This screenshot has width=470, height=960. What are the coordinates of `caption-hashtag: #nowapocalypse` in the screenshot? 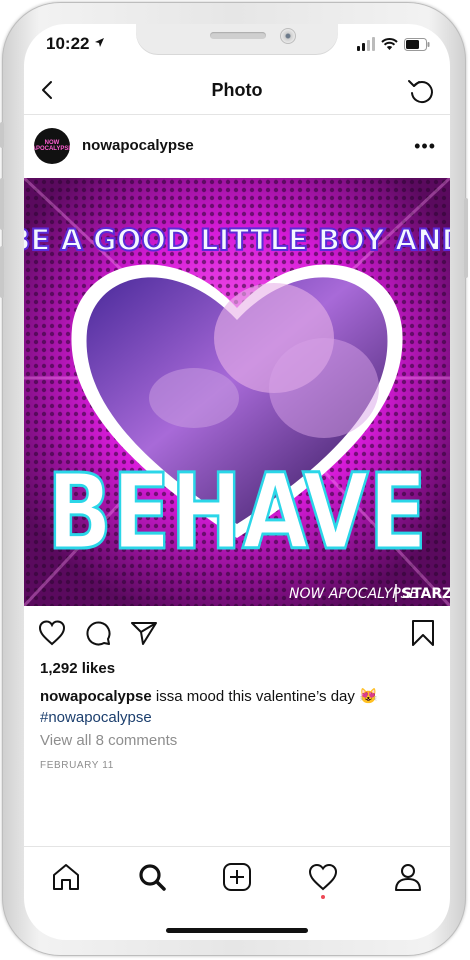 It's located at (96, 717).